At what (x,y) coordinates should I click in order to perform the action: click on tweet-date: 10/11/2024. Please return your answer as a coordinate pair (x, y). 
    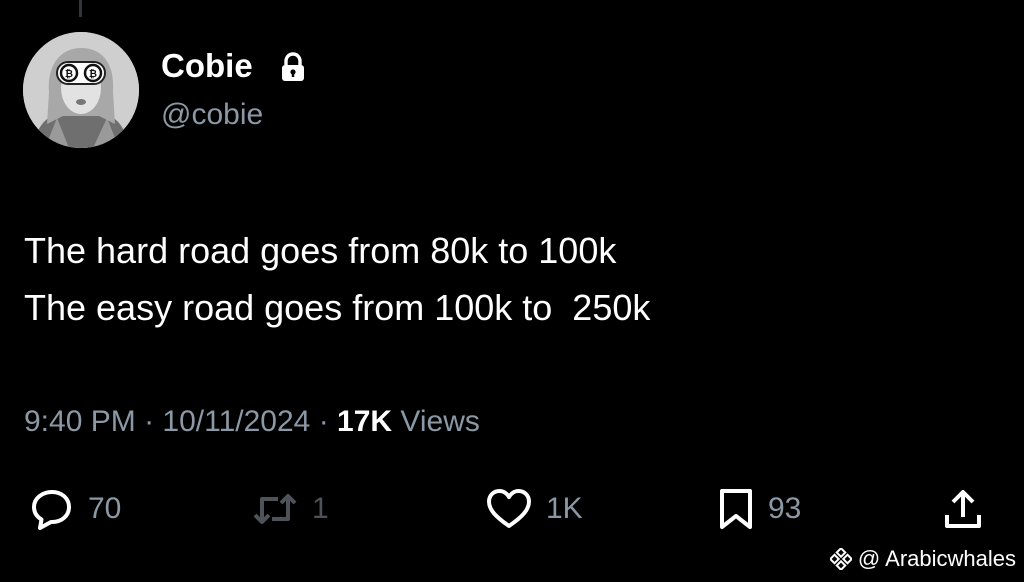
    Looking at the image, I should click on (236, 421).